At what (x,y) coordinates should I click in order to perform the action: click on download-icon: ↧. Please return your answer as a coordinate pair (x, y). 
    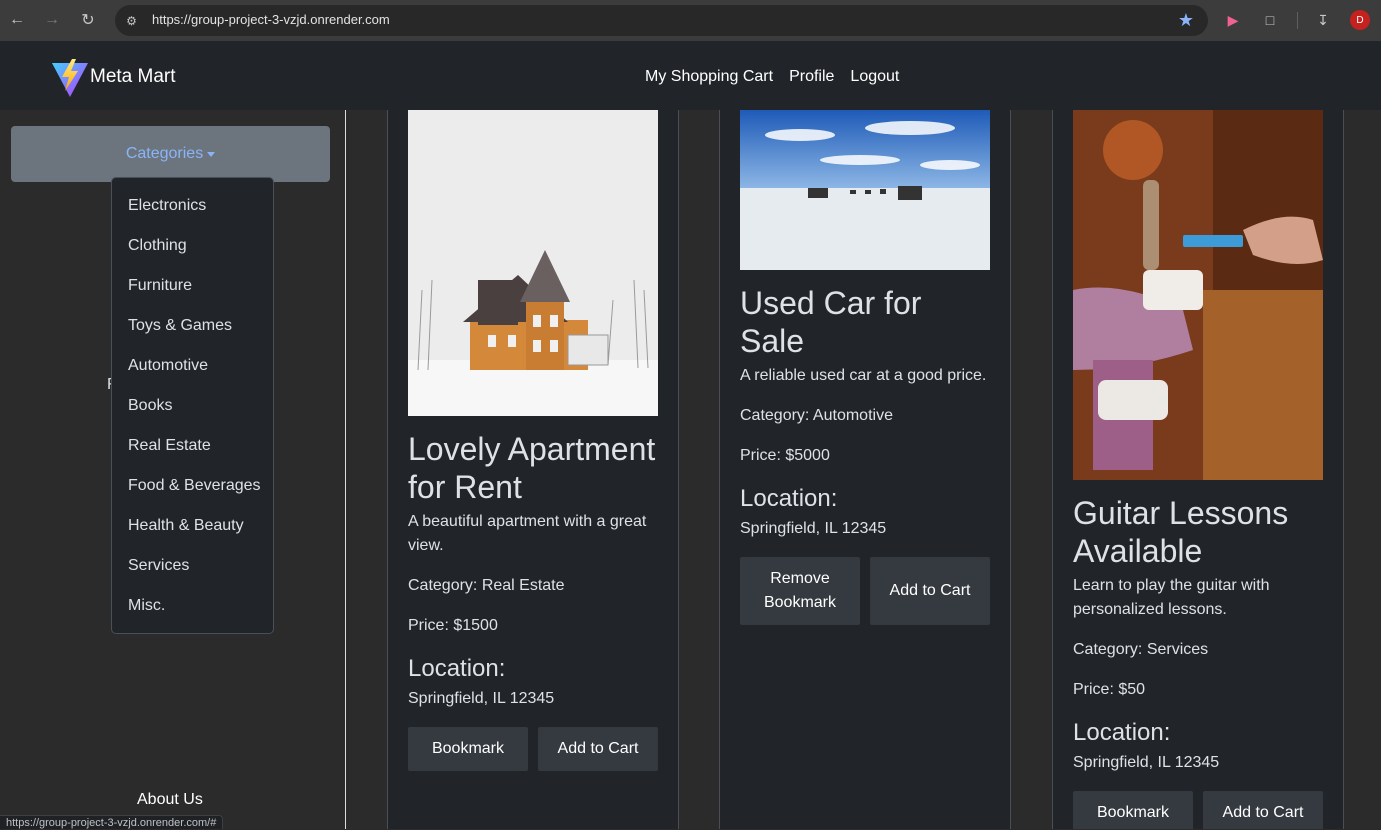
    Looking at the image, I should click on (1323, 20).